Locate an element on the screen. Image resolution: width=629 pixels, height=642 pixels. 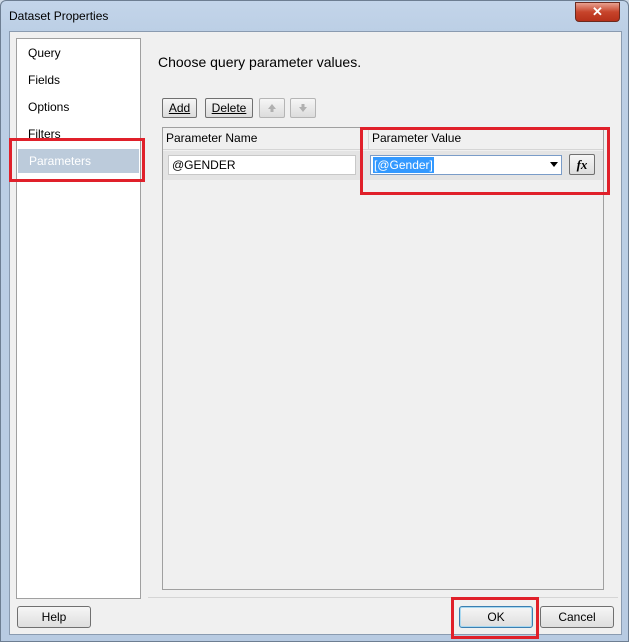
move-up-button is located at coordinates (272, 108).